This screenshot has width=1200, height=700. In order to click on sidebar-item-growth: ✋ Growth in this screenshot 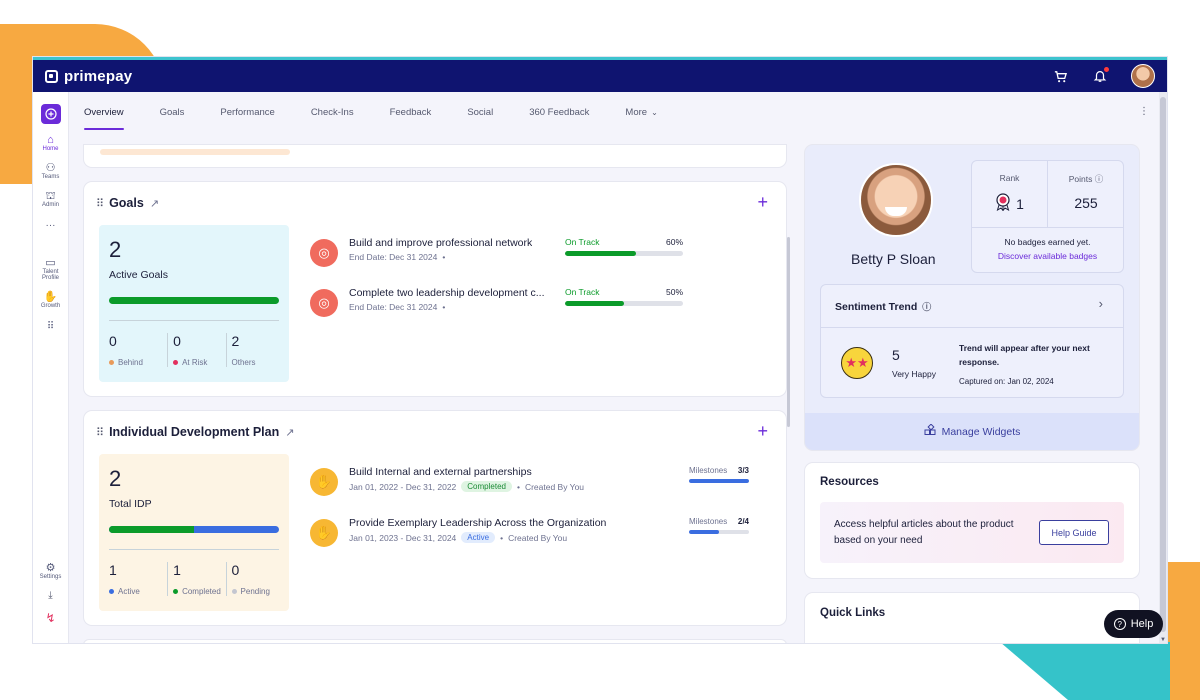, I will do `click(51, 300)`.